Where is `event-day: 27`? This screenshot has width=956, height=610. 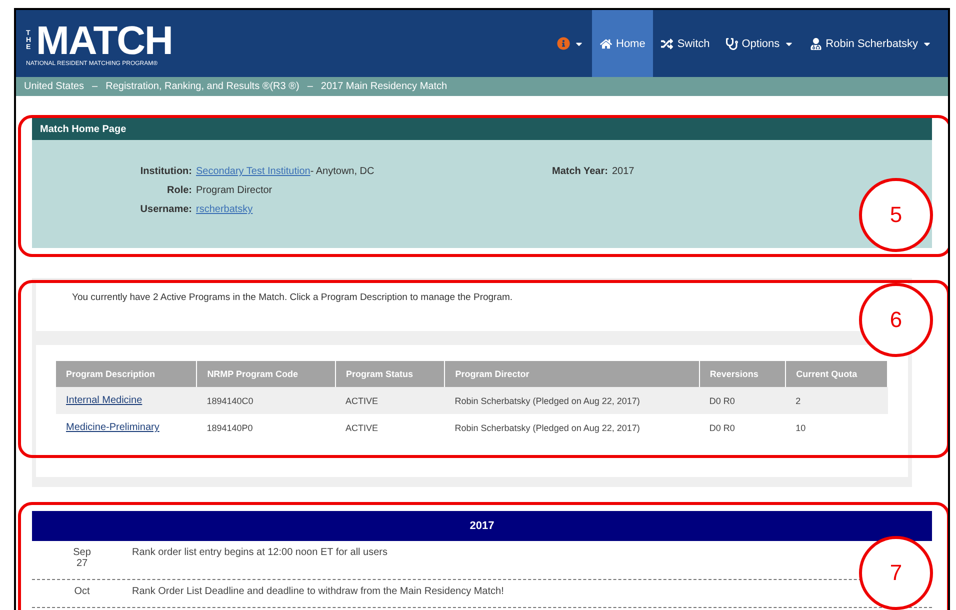 event-day: 27 is located at coordinates (82, 563).